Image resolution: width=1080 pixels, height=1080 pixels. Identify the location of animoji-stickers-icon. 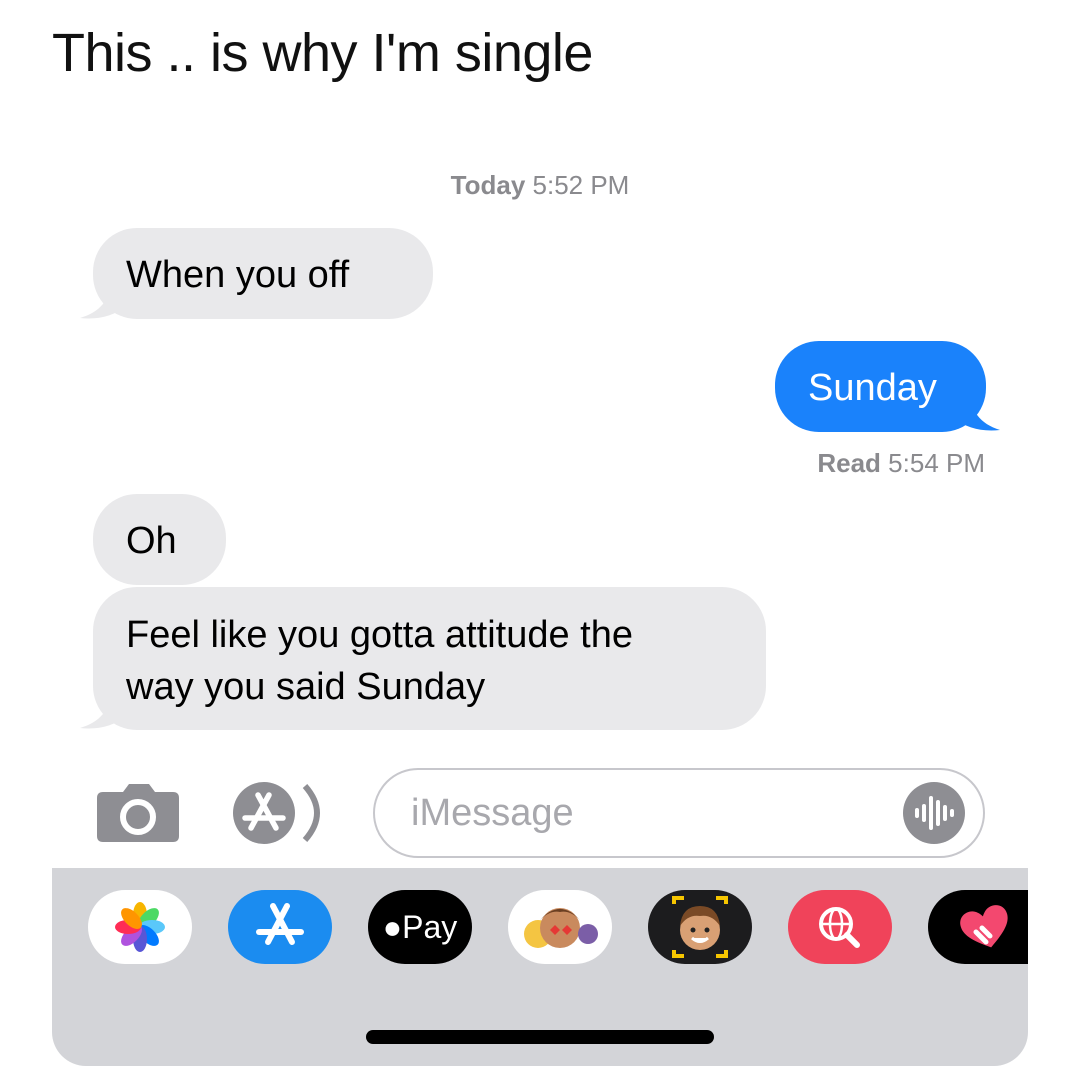
(561, 928).